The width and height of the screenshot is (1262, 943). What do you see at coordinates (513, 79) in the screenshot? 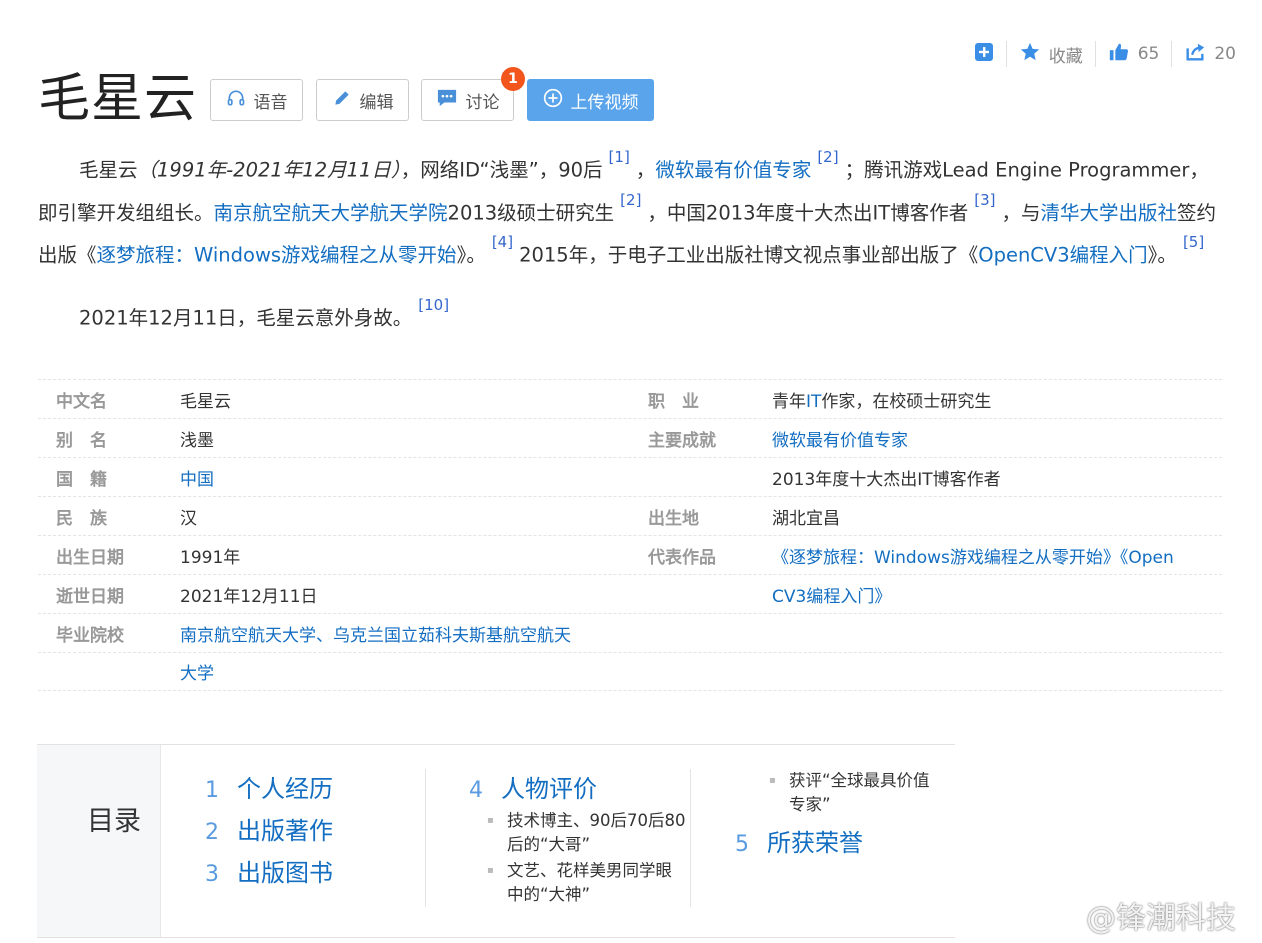
I see `notification-badge: 1` at bounding box center [513, 79].